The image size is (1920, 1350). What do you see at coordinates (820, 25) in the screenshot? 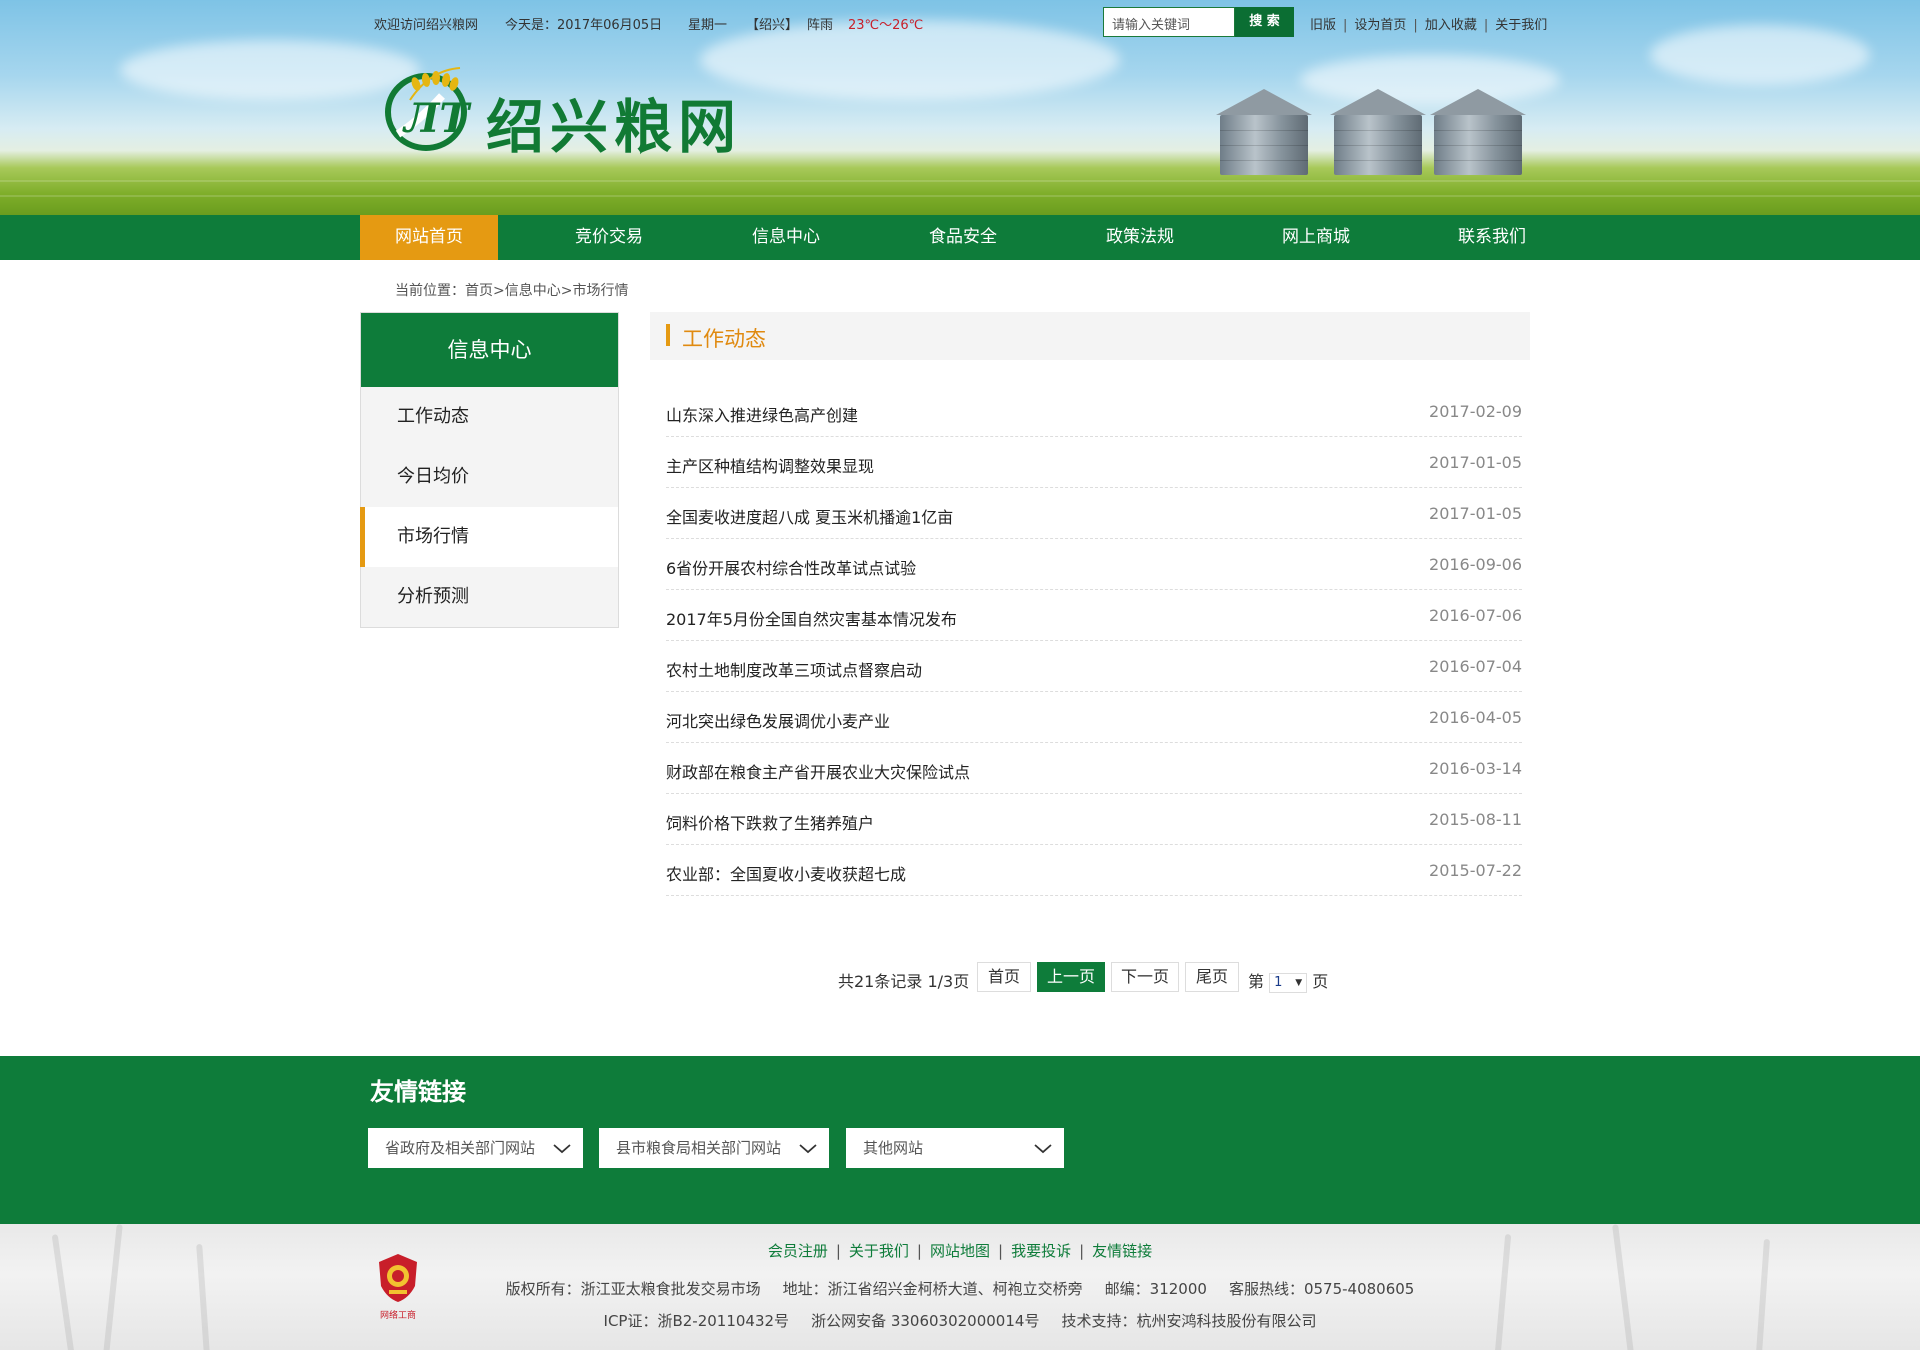
I see `weather-text: 阵雨` at bounding box center [820, 25].